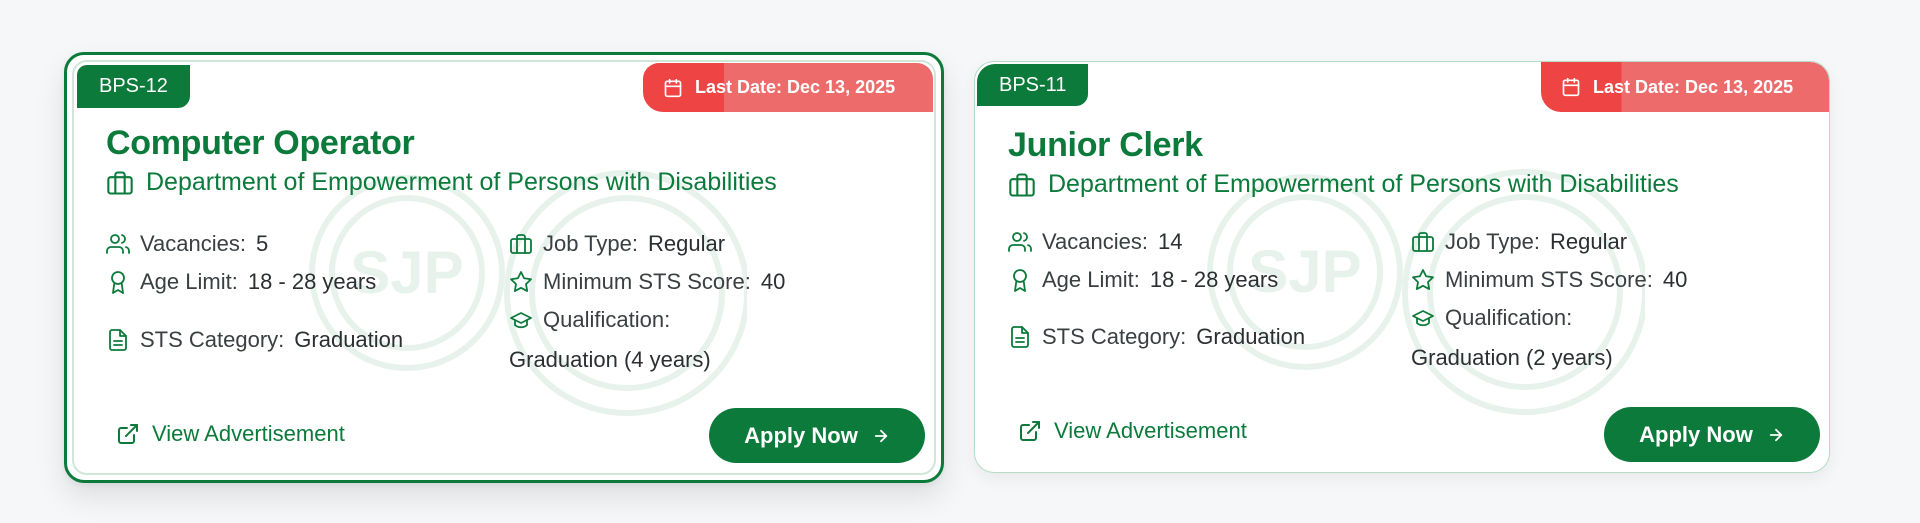 The image size is (1920, 523). What do you see at coordinates (1512, 357) in the screenshot?
I see `qualification-value: Graduation (2 years)` at bounding box center [1512, 357].